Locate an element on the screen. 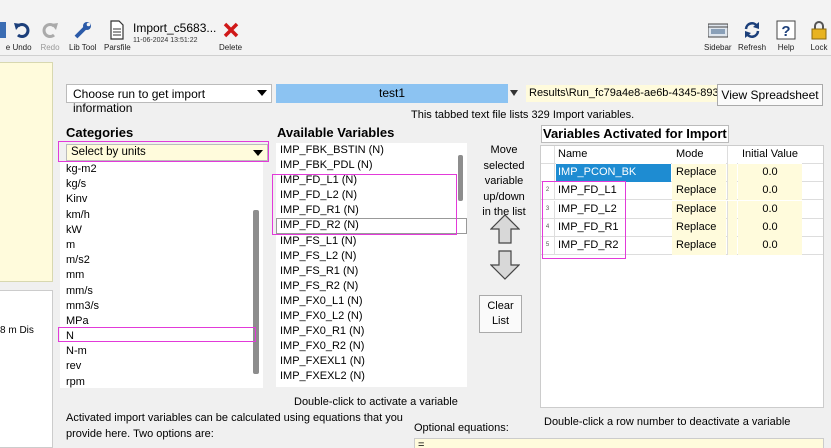 The image size is (831, 448). redo-icon is located at coordinates (50, 30).